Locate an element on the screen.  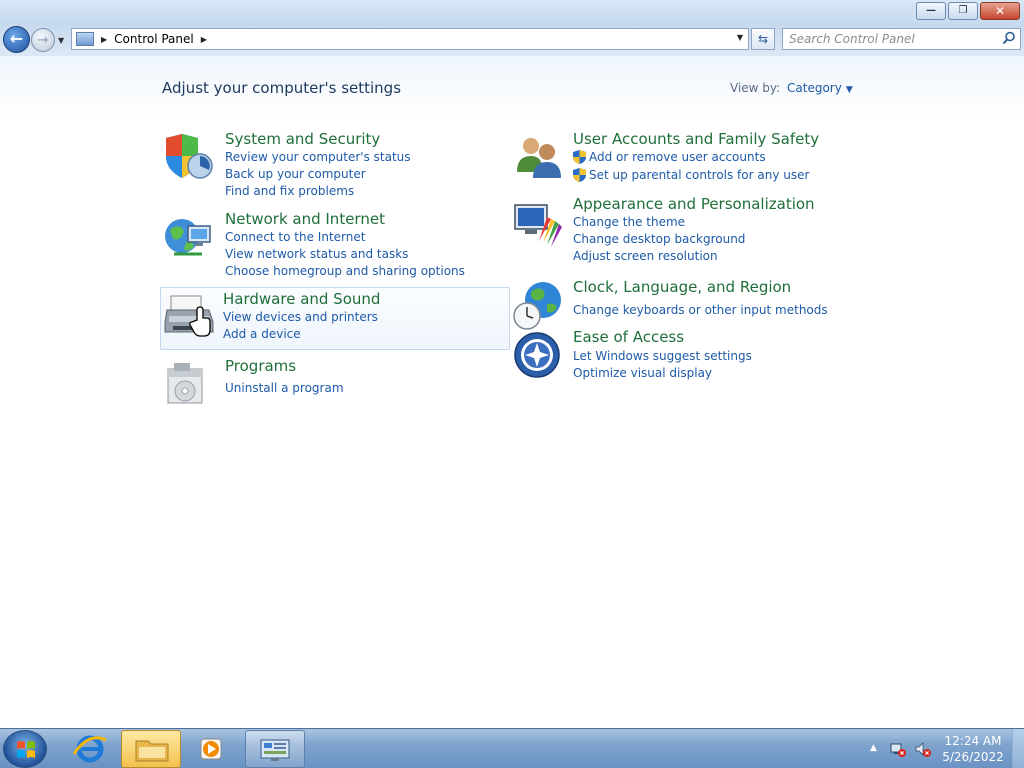
navigation-bar: ← → ▼ ▶ Control Panel ▶ ▼ ⇆ is located at coordinates (512, 40).